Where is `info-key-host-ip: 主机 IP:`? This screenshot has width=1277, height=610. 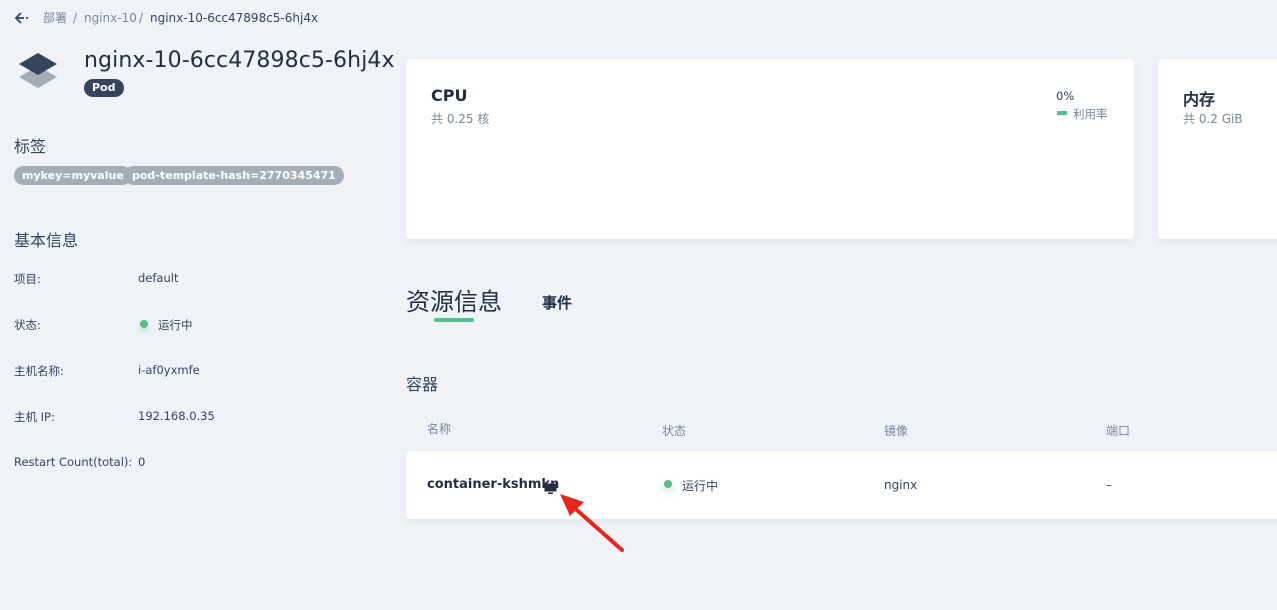 info-key-host-ip: 主机 IP: is located at coordinates (34, 417).